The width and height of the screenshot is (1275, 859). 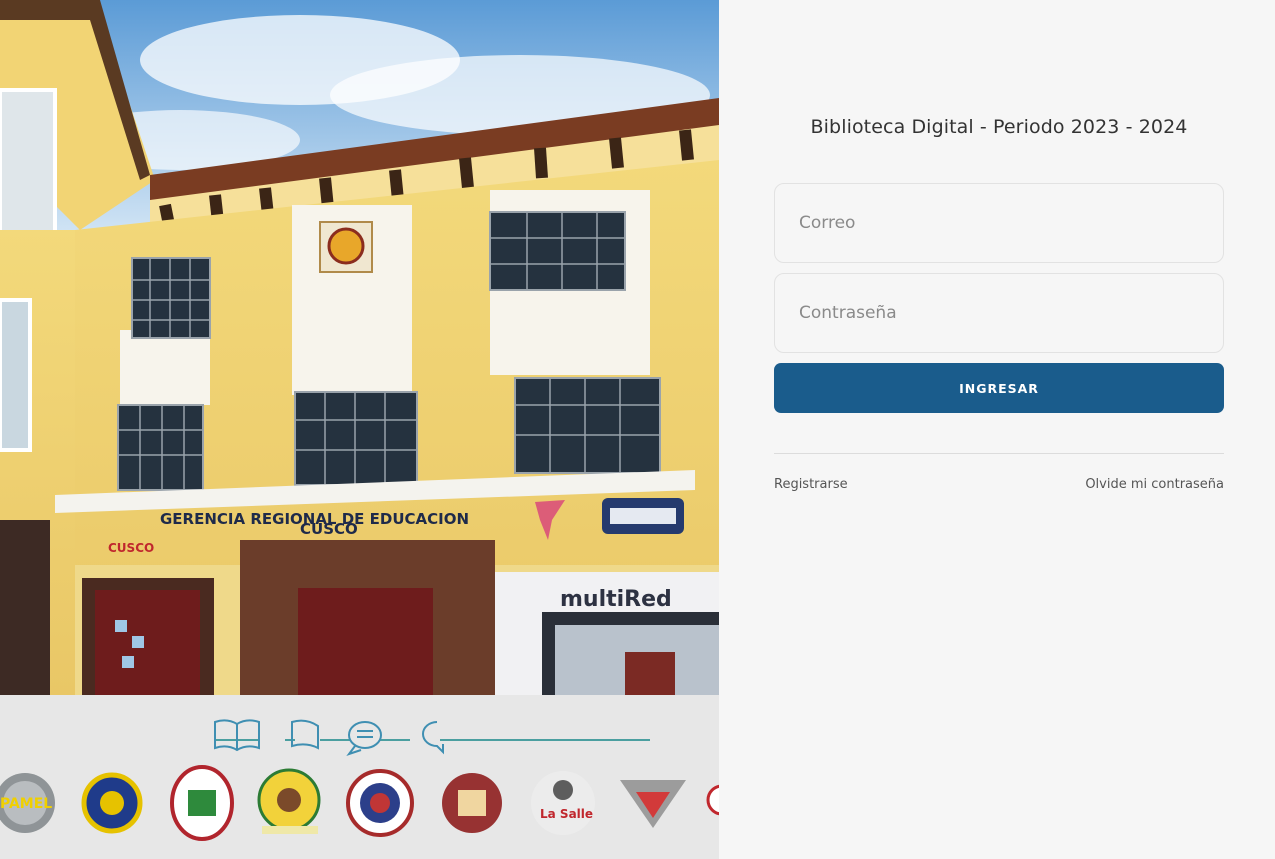 I want to click on bank-sign: multiRed, so click(x=616, y=599).